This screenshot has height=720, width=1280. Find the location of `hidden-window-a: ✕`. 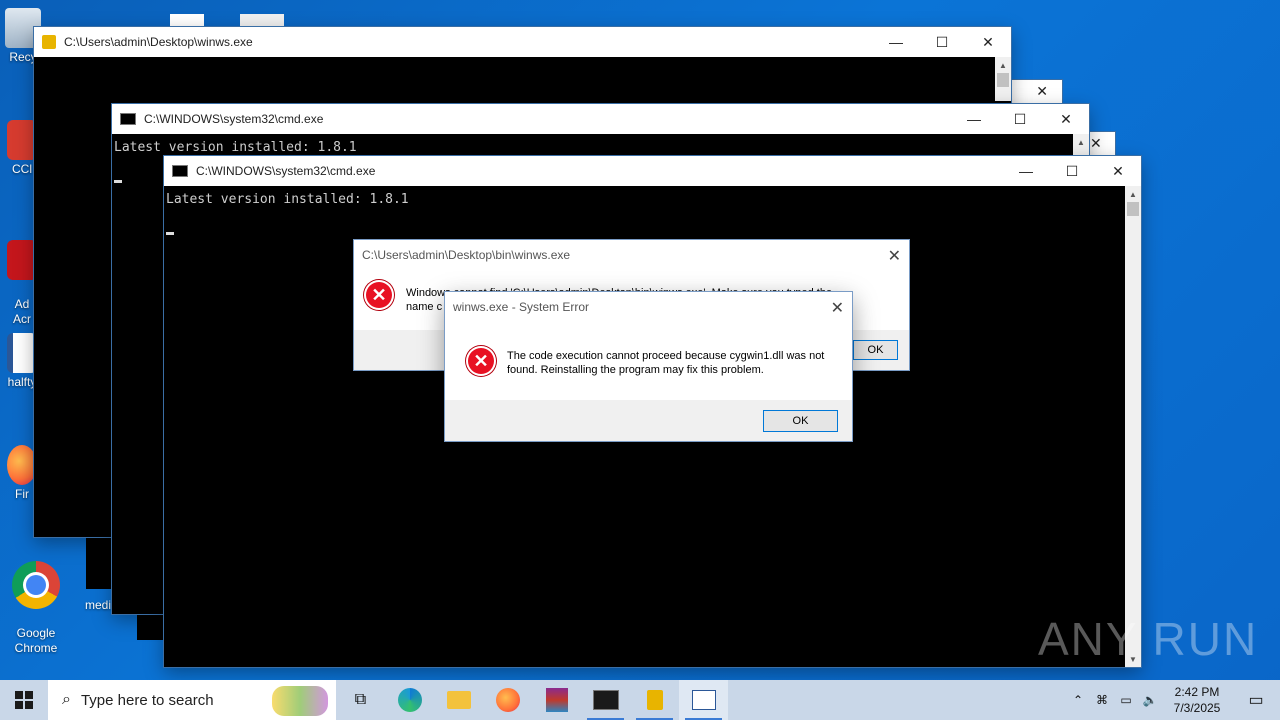

hidden-window-a: ✕ is located at coordinates (1037, 92).